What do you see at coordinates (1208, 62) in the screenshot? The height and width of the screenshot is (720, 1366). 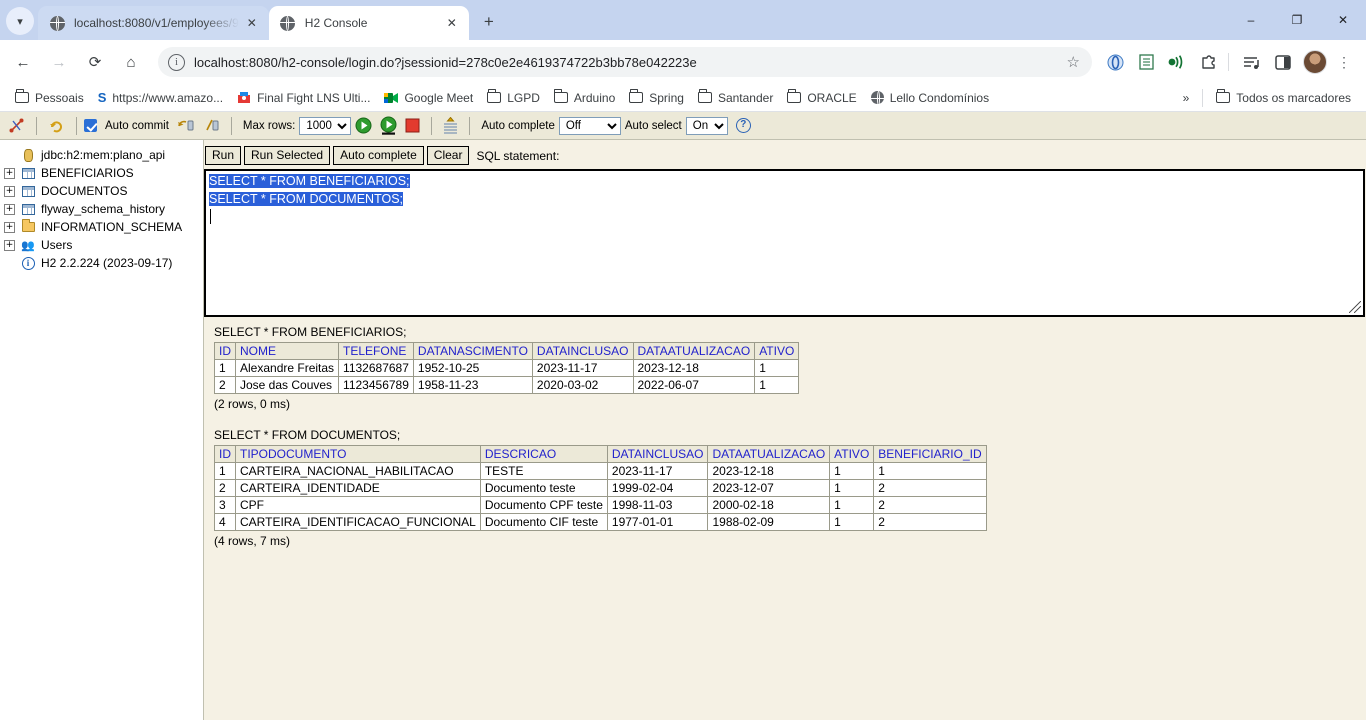 I see `extensions-puzzle-icon` at bounding box center [1208, 62].